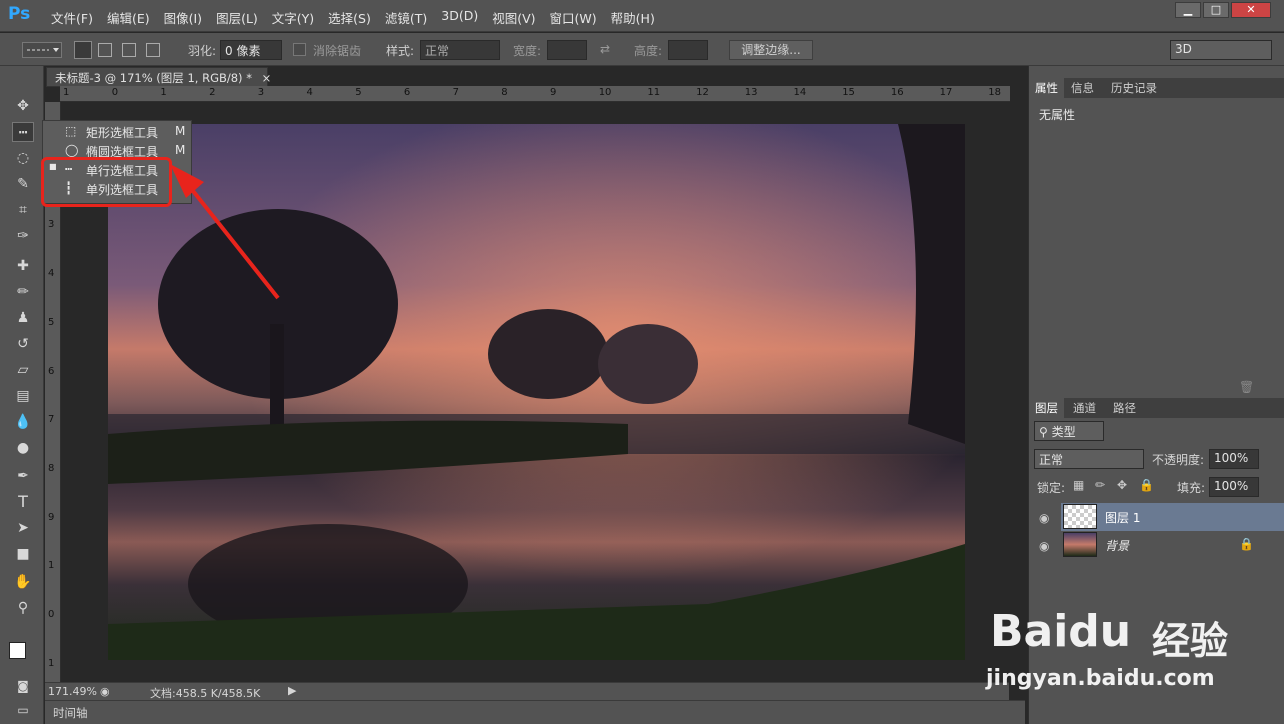 The width and height of the screenshot is (1284, 724). Describe the element at coordinates (23, 266) in the screenshot. I see `healing-brush-icon: ✚` at that location.